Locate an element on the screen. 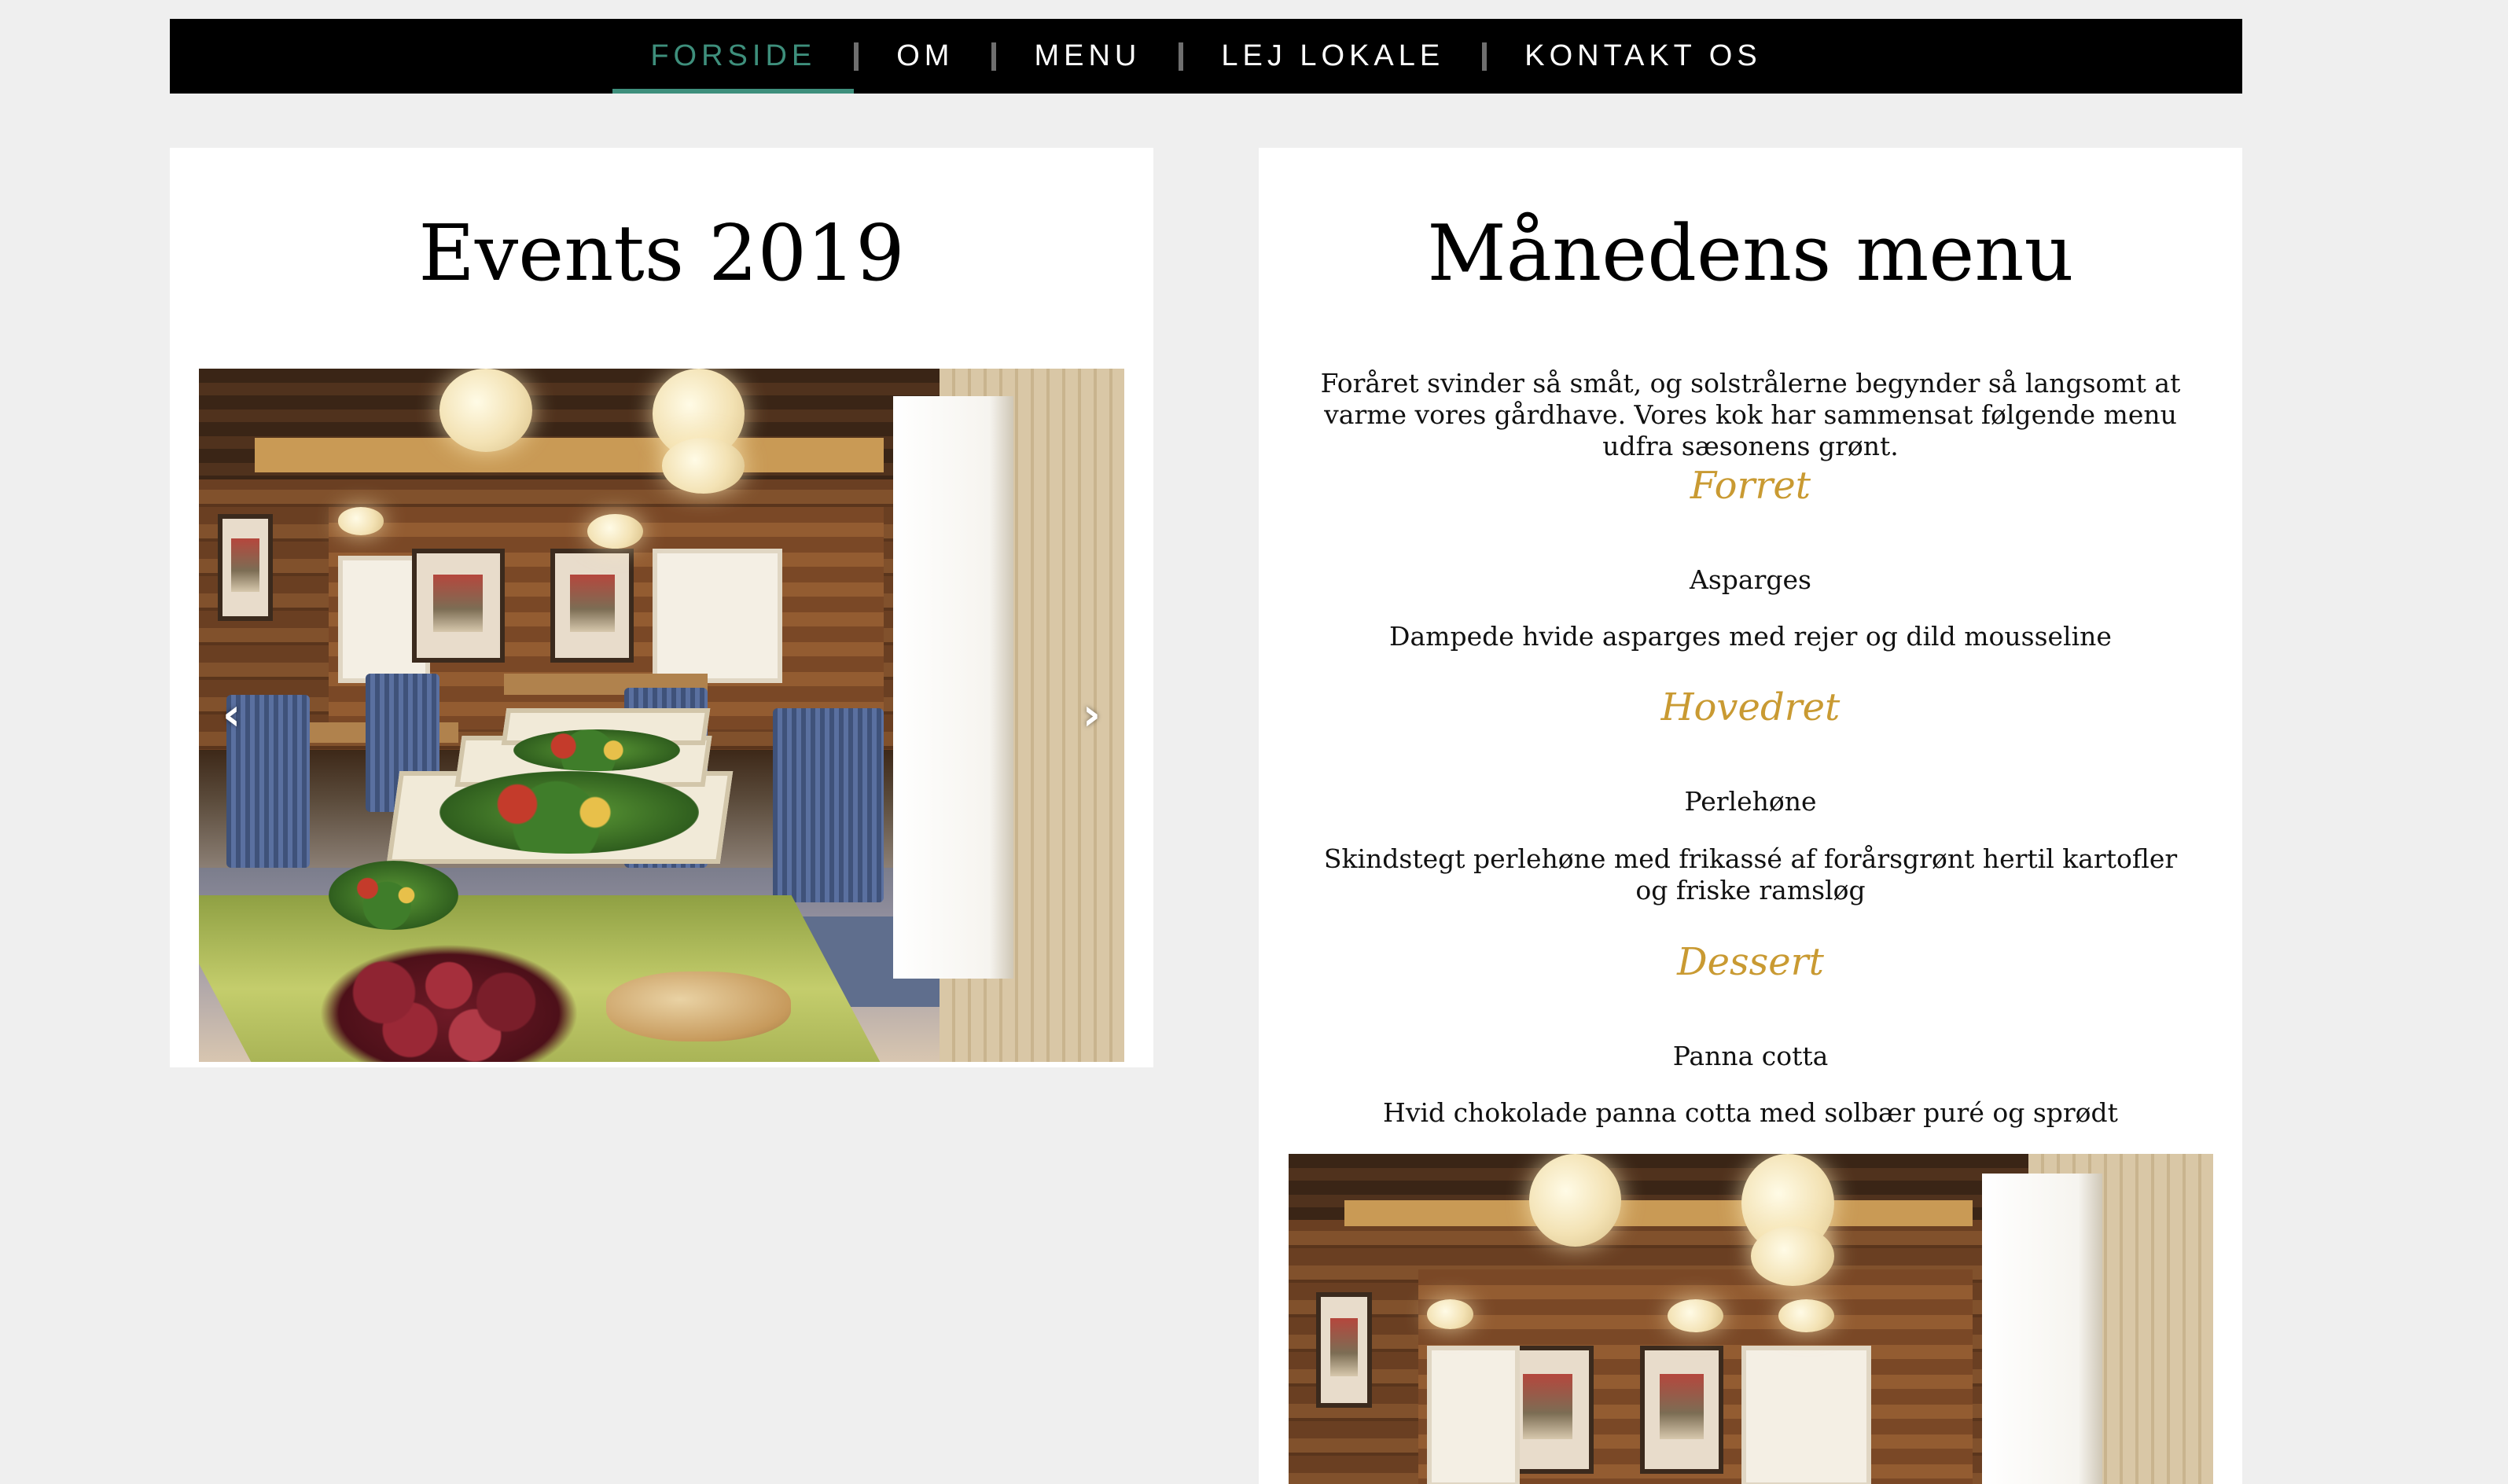 This screenshot has width=2508, height=1484. nav-item-menu: MENU is located at coordinates (1087, 56).